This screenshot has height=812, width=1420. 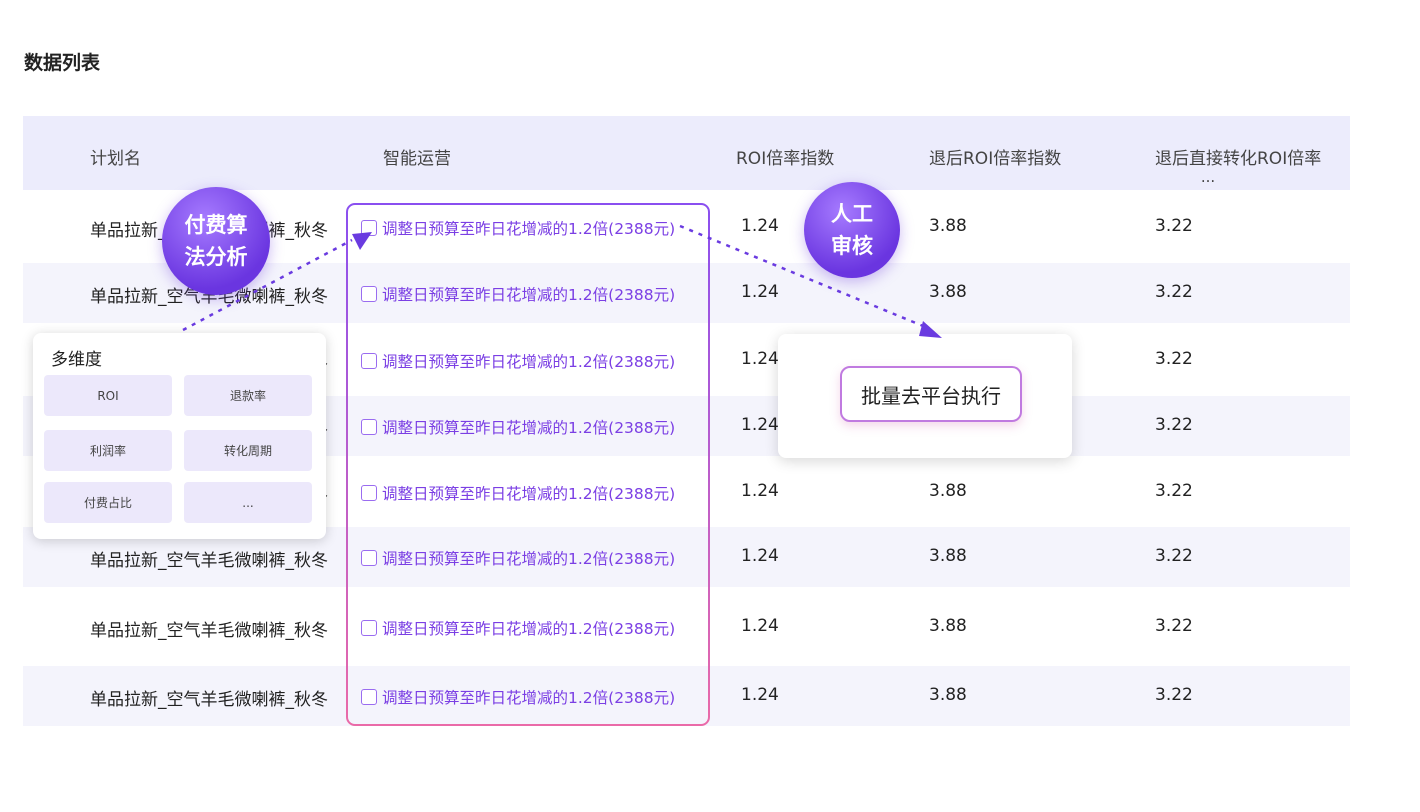 I want to click on action-panel: 批量去平台执行, so click(x=925, y=396).